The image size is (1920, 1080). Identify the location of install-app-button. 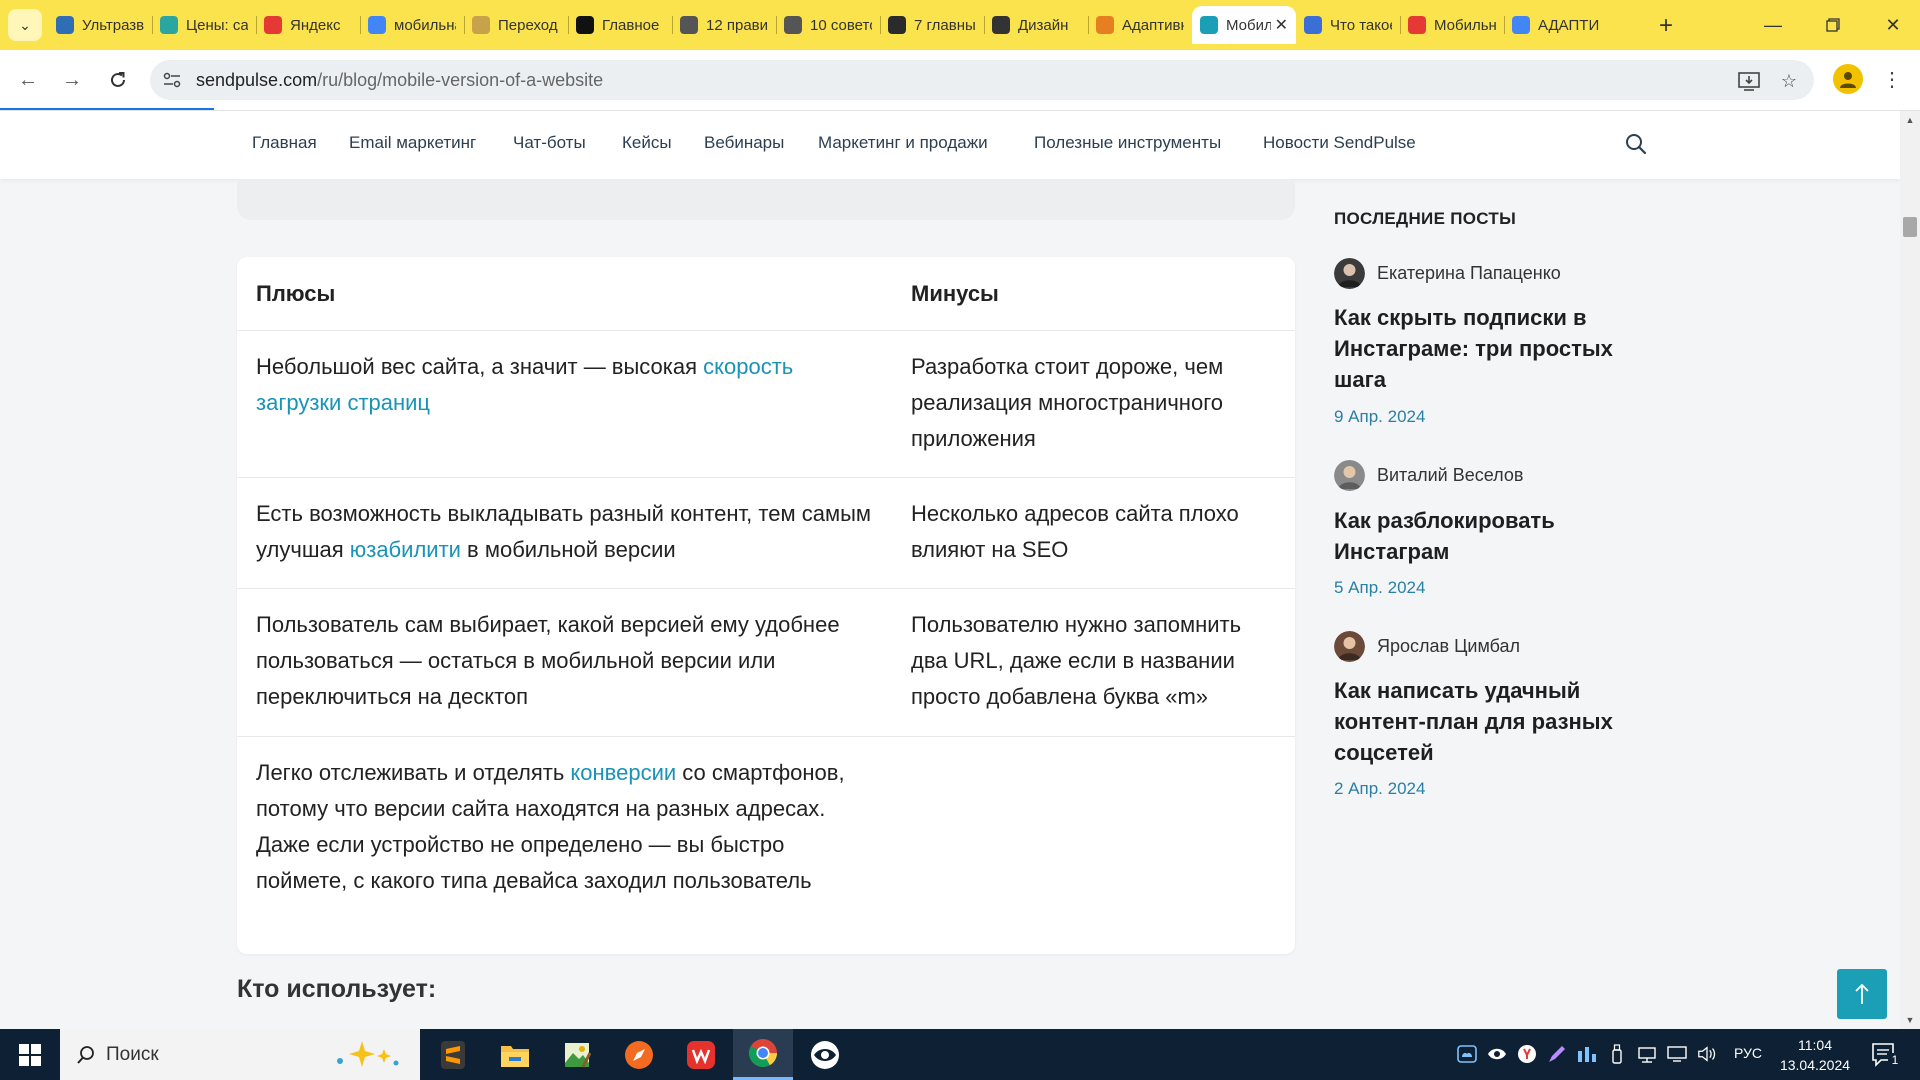
(1749, 81).